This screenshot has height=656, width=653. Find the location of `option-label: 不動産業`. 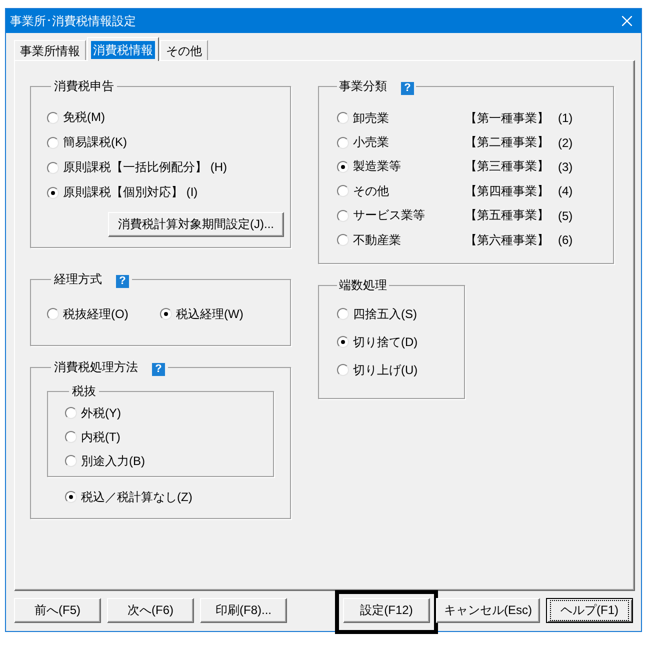

option-label: 不動産業 is located at coordinates (377, 239).